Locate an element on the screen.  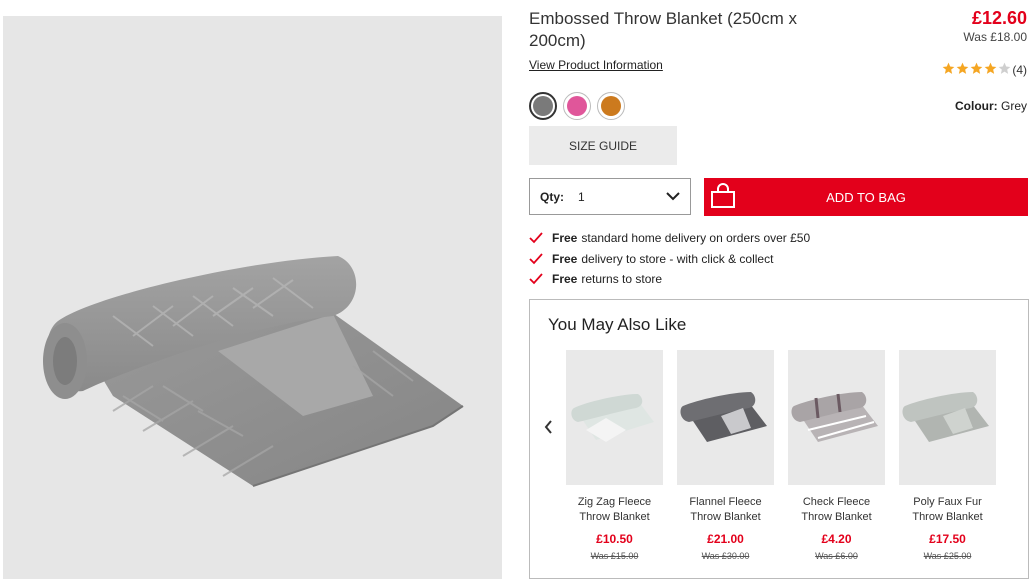
was-price: Was £18.00 is located at coordinates (995, 37).